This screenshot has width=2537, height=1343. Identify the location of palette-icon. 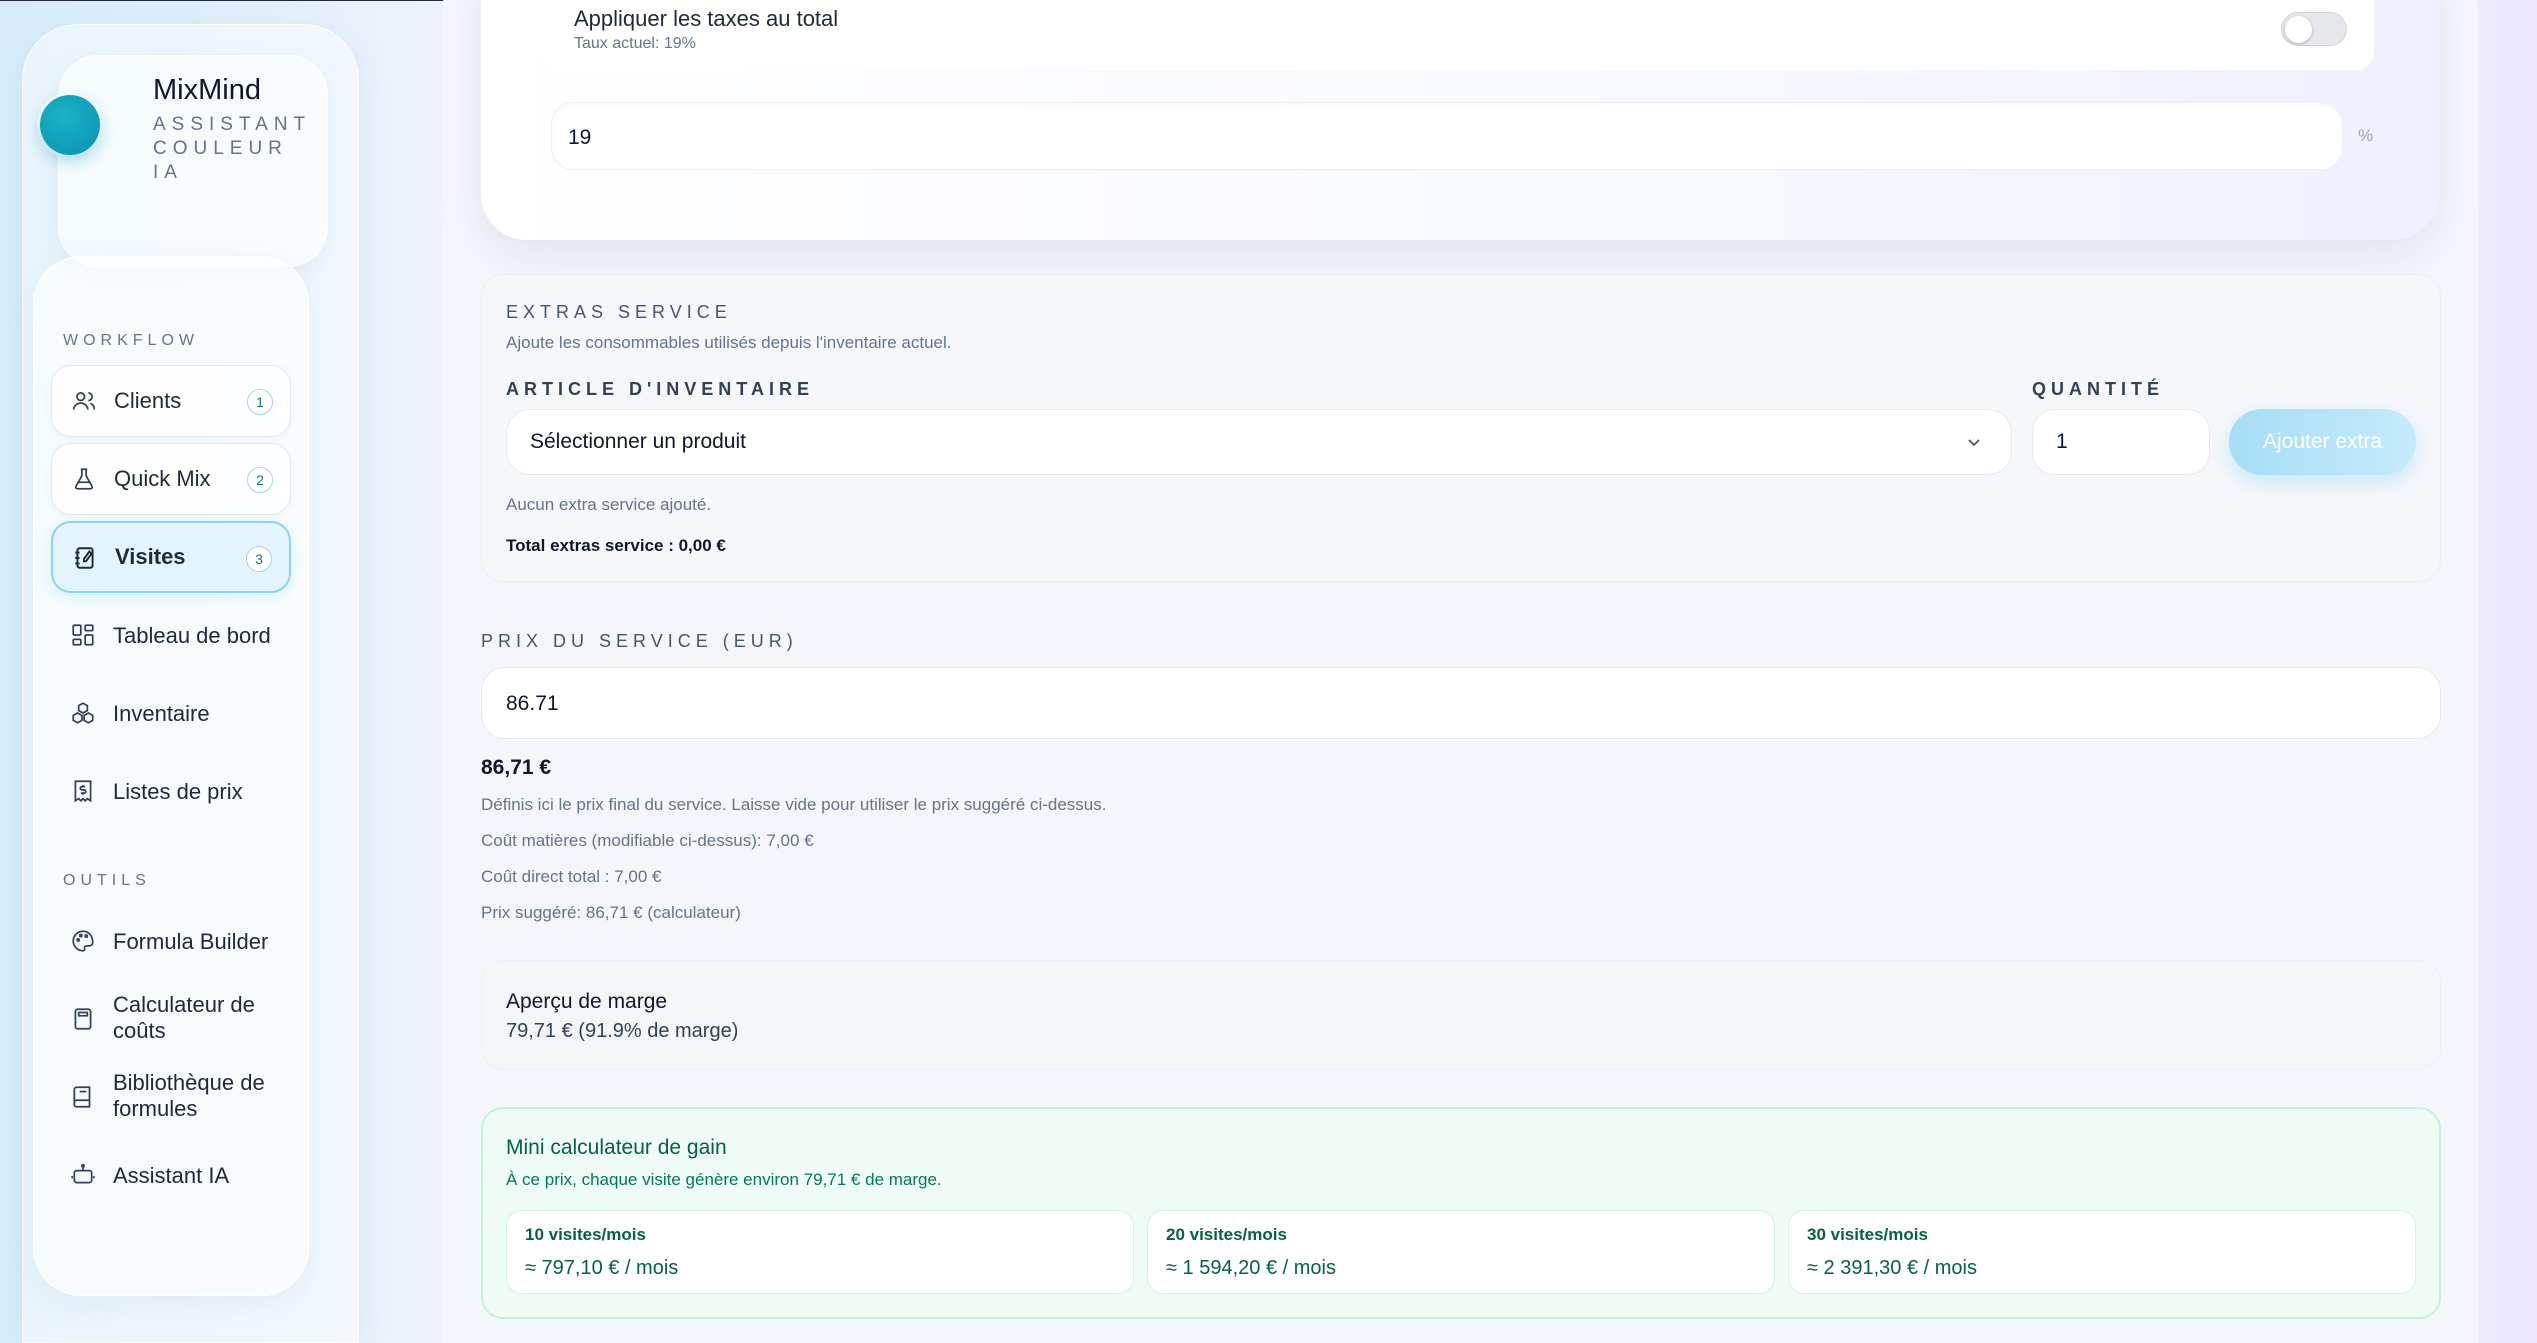
(83, 941).